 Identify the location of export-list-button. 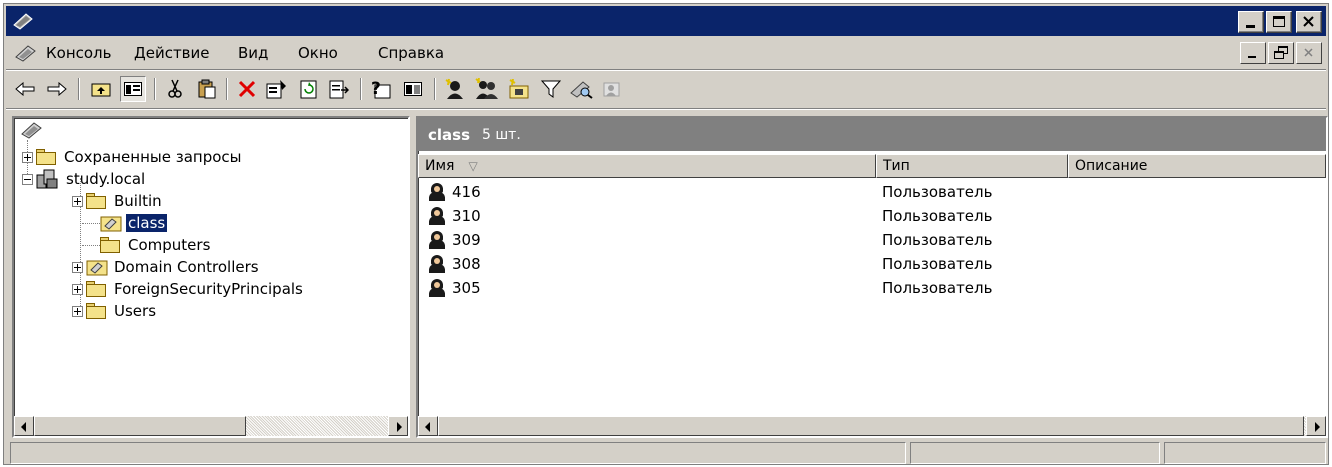
(339, 89).